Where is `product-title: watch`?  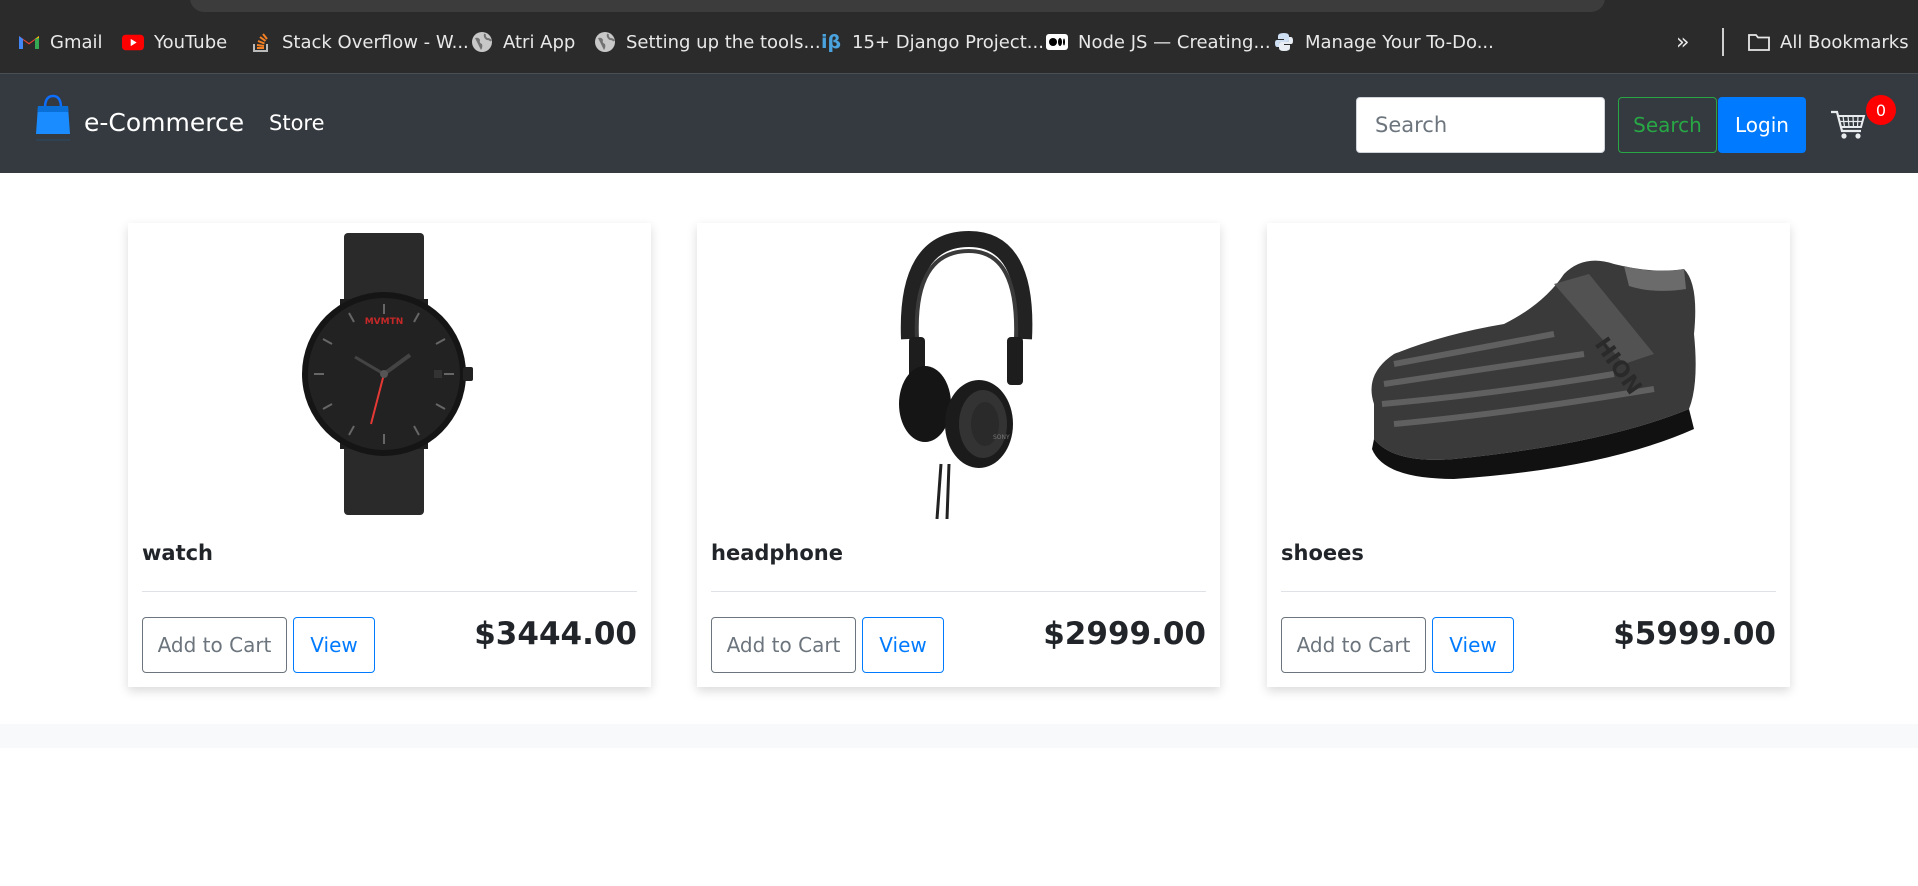
product-title: watch is located at coordinates (178, 553).